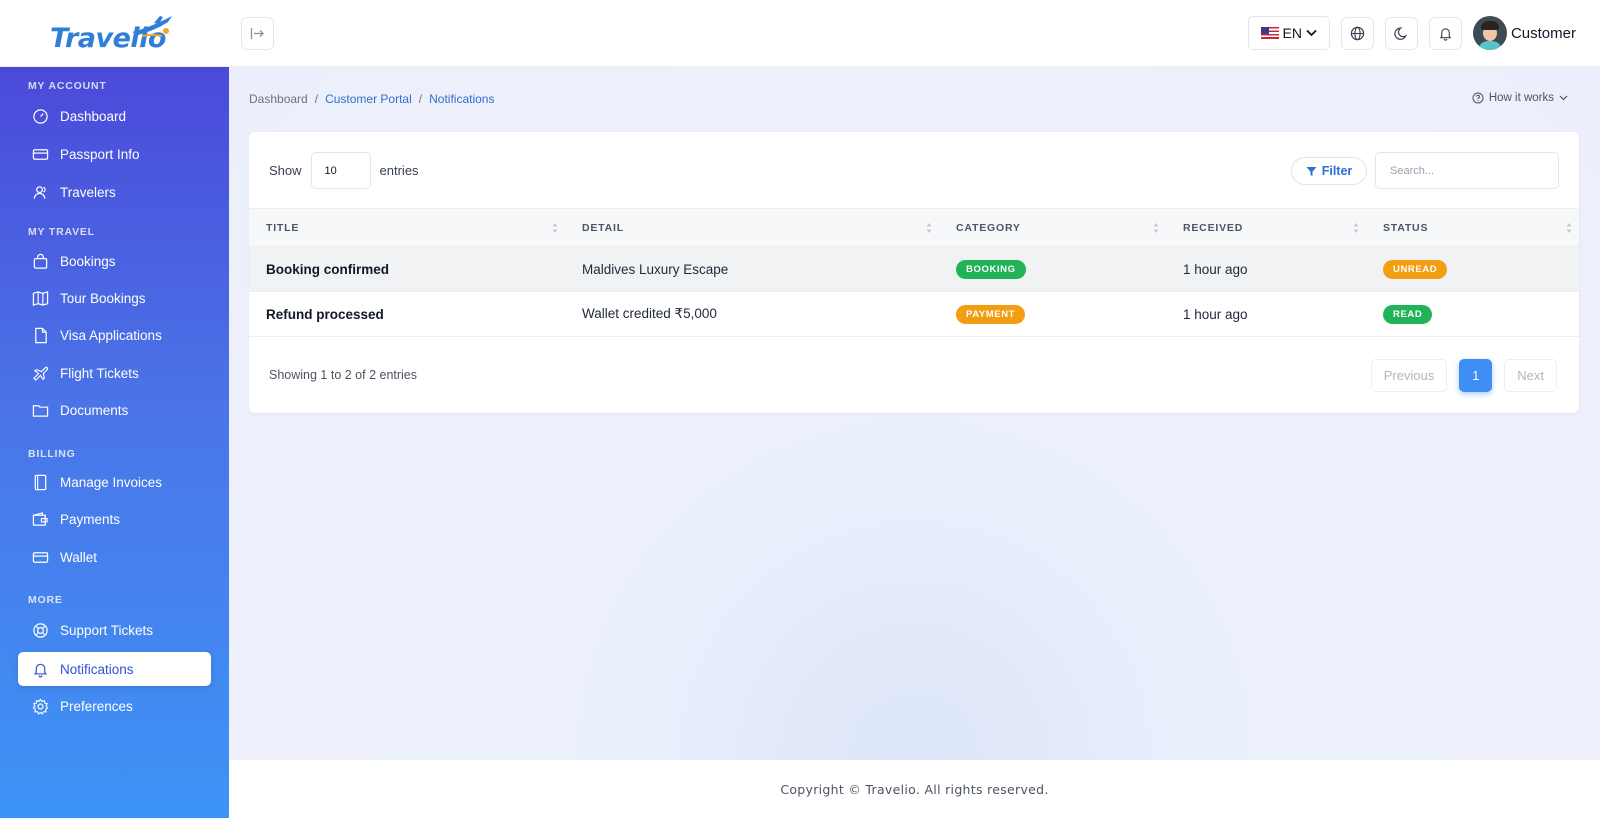 The image size is (1600, 818). I want to click on sidebar-item-wallet: Wallet, so click(114, 557).